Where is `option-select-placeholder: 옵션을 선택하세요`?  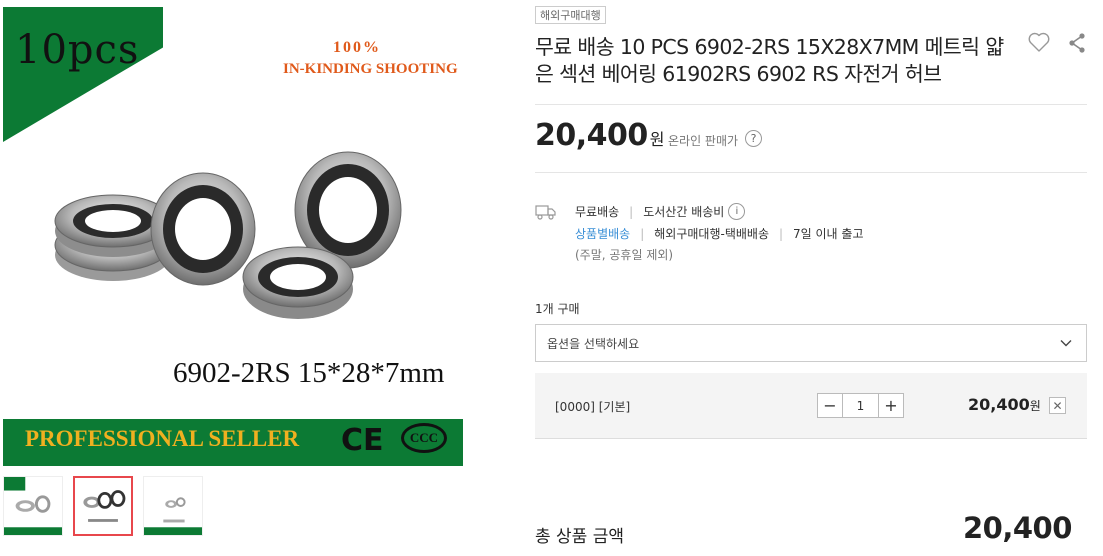 option-select-placeholder: 옵션을 선택하세요 is located at coordinates (593, 343).